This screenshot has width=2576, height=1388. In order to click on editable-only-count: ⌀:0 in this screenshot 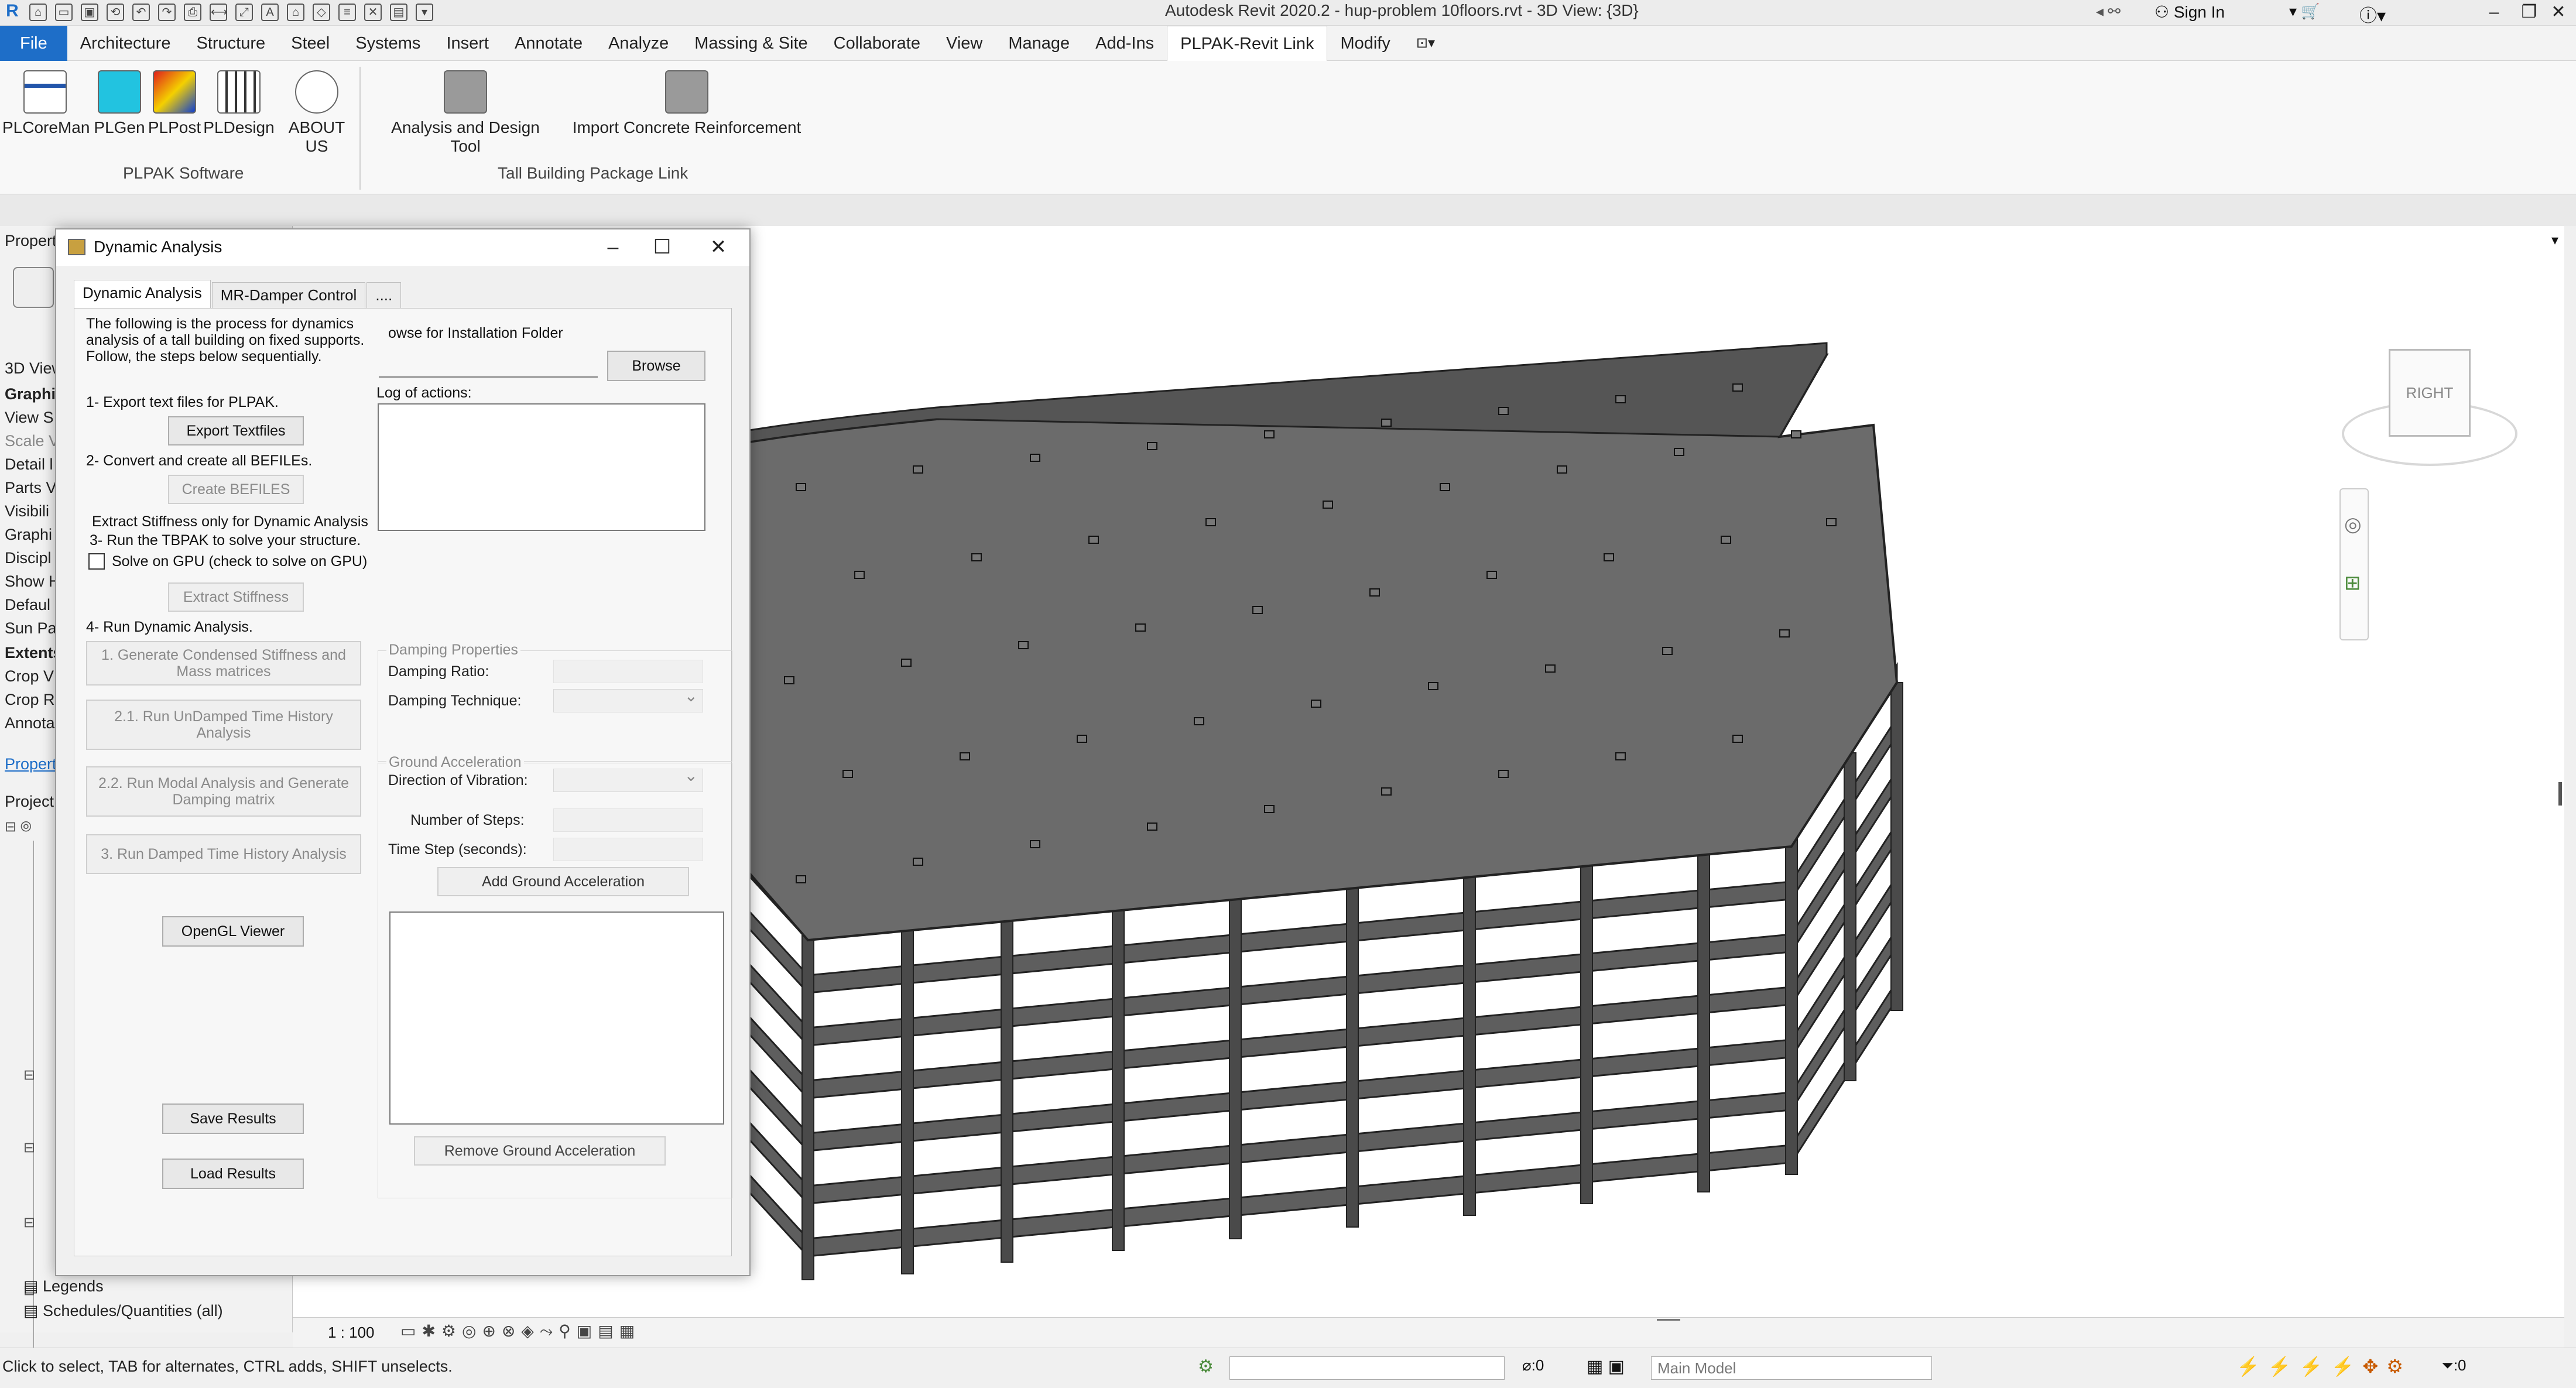, I will do `click(1533, 1365)`.